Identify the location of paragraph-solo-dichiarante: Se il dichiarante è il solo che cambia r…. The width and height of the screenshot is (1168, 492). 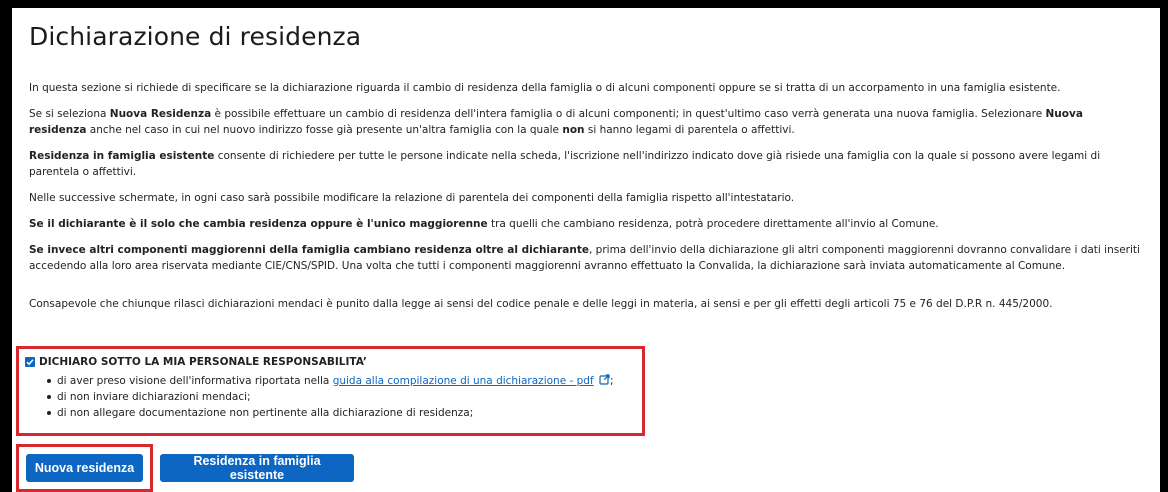
(484, 224).